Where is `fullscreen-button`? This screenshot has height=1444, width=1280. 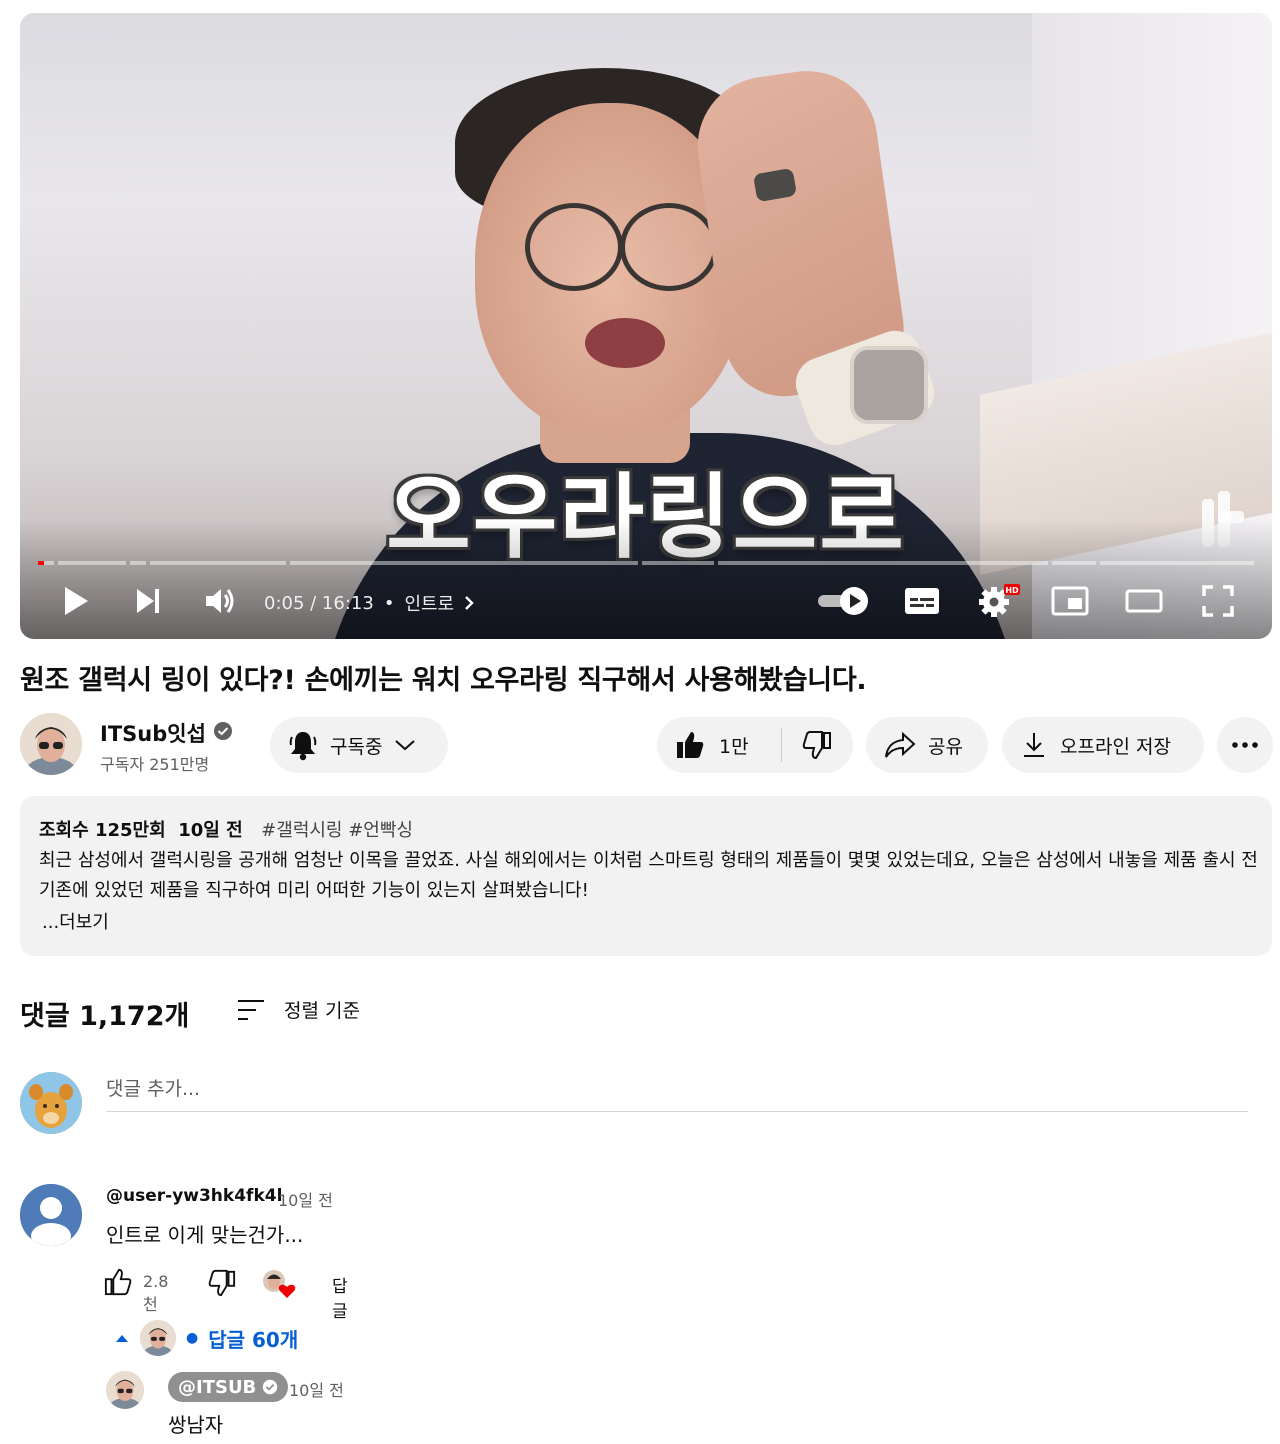
fullscreen-button is located at coordinates (1218, 601).